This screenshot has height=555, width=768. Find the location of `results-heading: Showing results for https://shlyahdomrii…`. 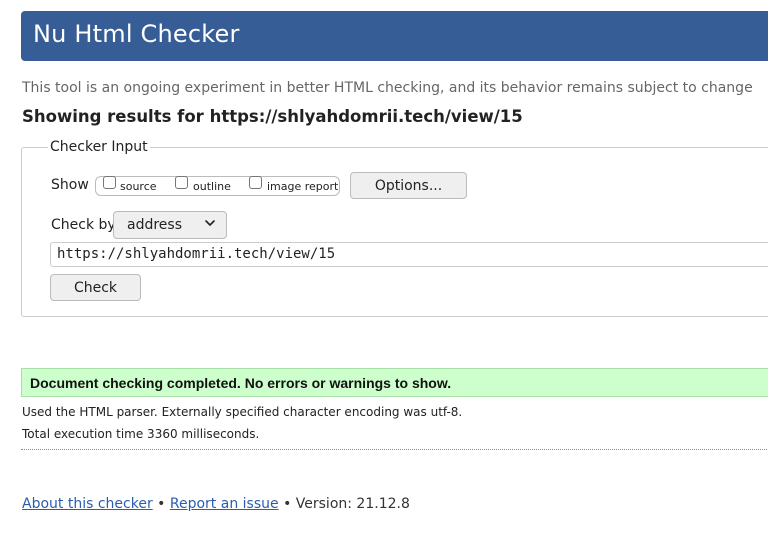

results-heading: Showing results for https://shlyahdomrii… is located at coordinates (272, 116).